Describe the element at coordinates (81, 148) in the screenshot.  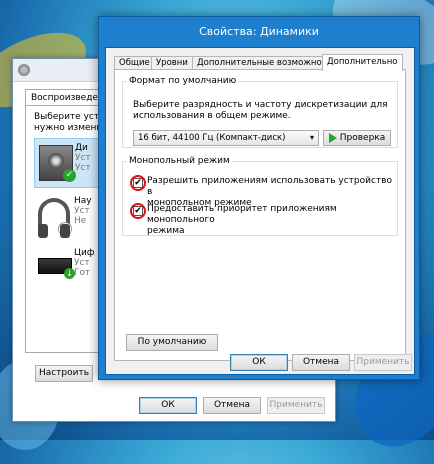
I see `device-name: Ди` at that location.